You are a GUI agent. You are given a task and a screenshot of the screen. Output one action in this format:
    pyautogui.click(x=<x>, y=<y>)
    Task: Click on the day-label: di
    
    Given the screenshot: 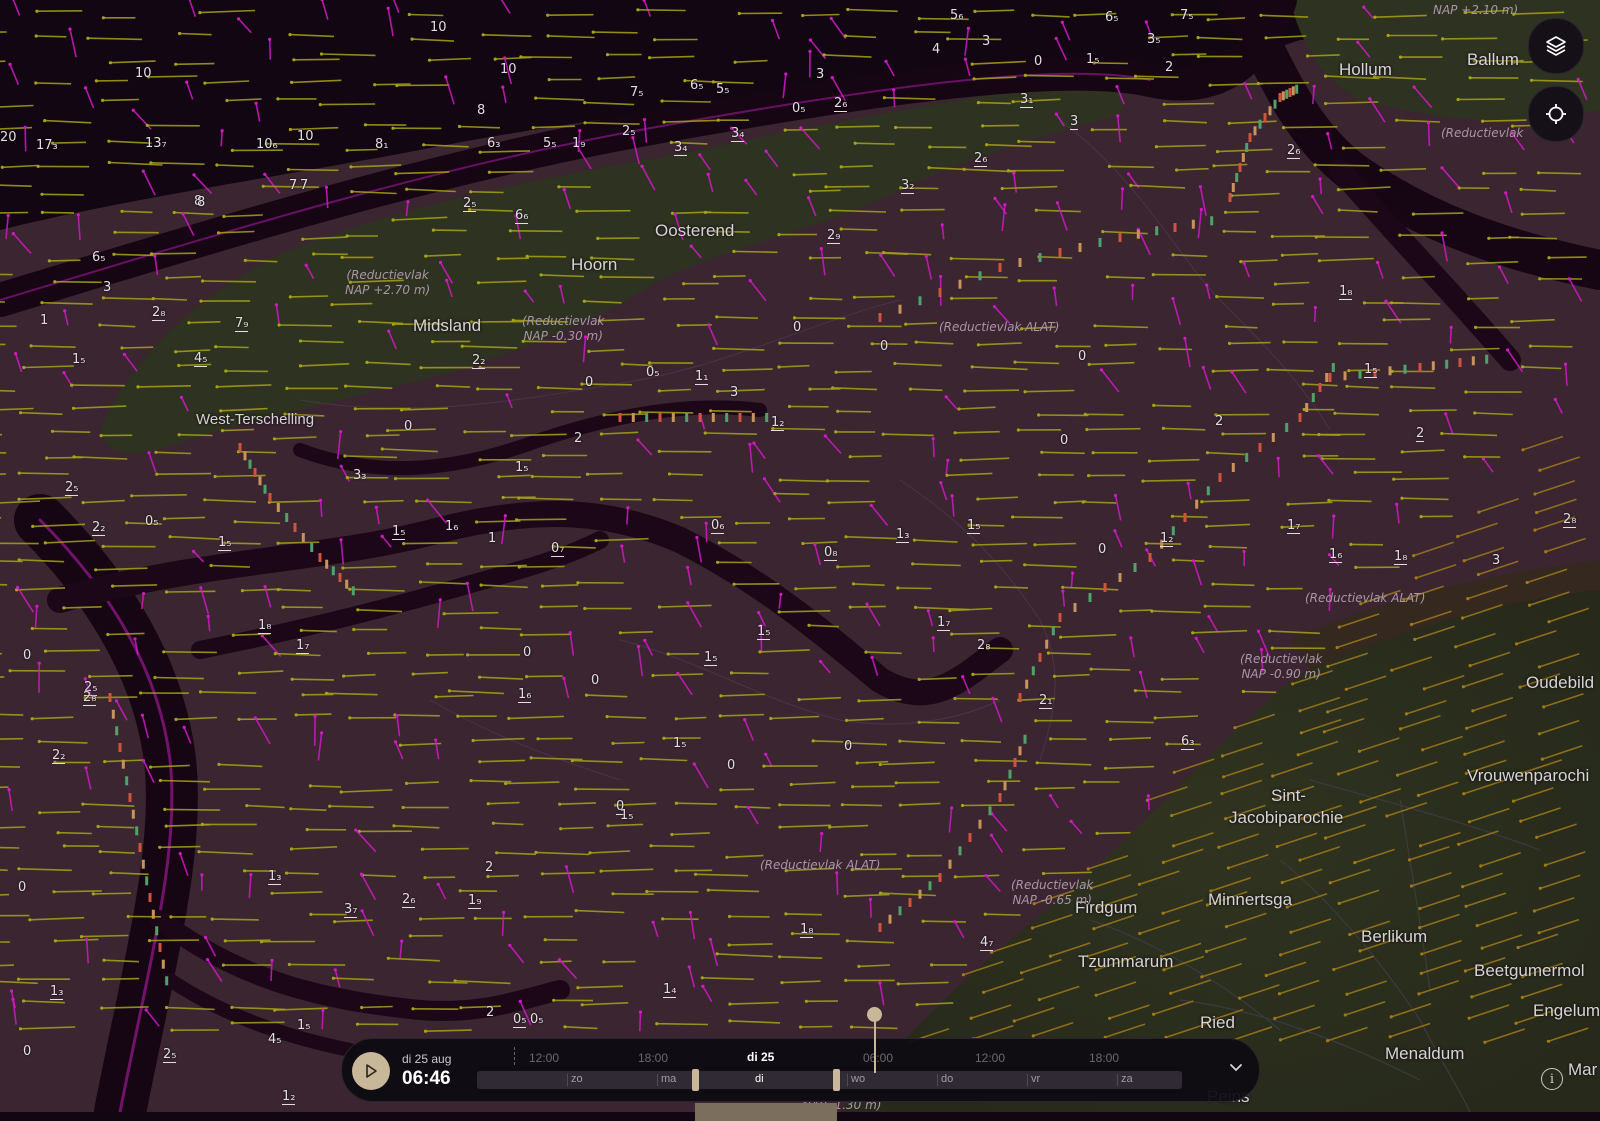 What is the action you would take?
    pyautogui.click(x=759, y=1079)
    